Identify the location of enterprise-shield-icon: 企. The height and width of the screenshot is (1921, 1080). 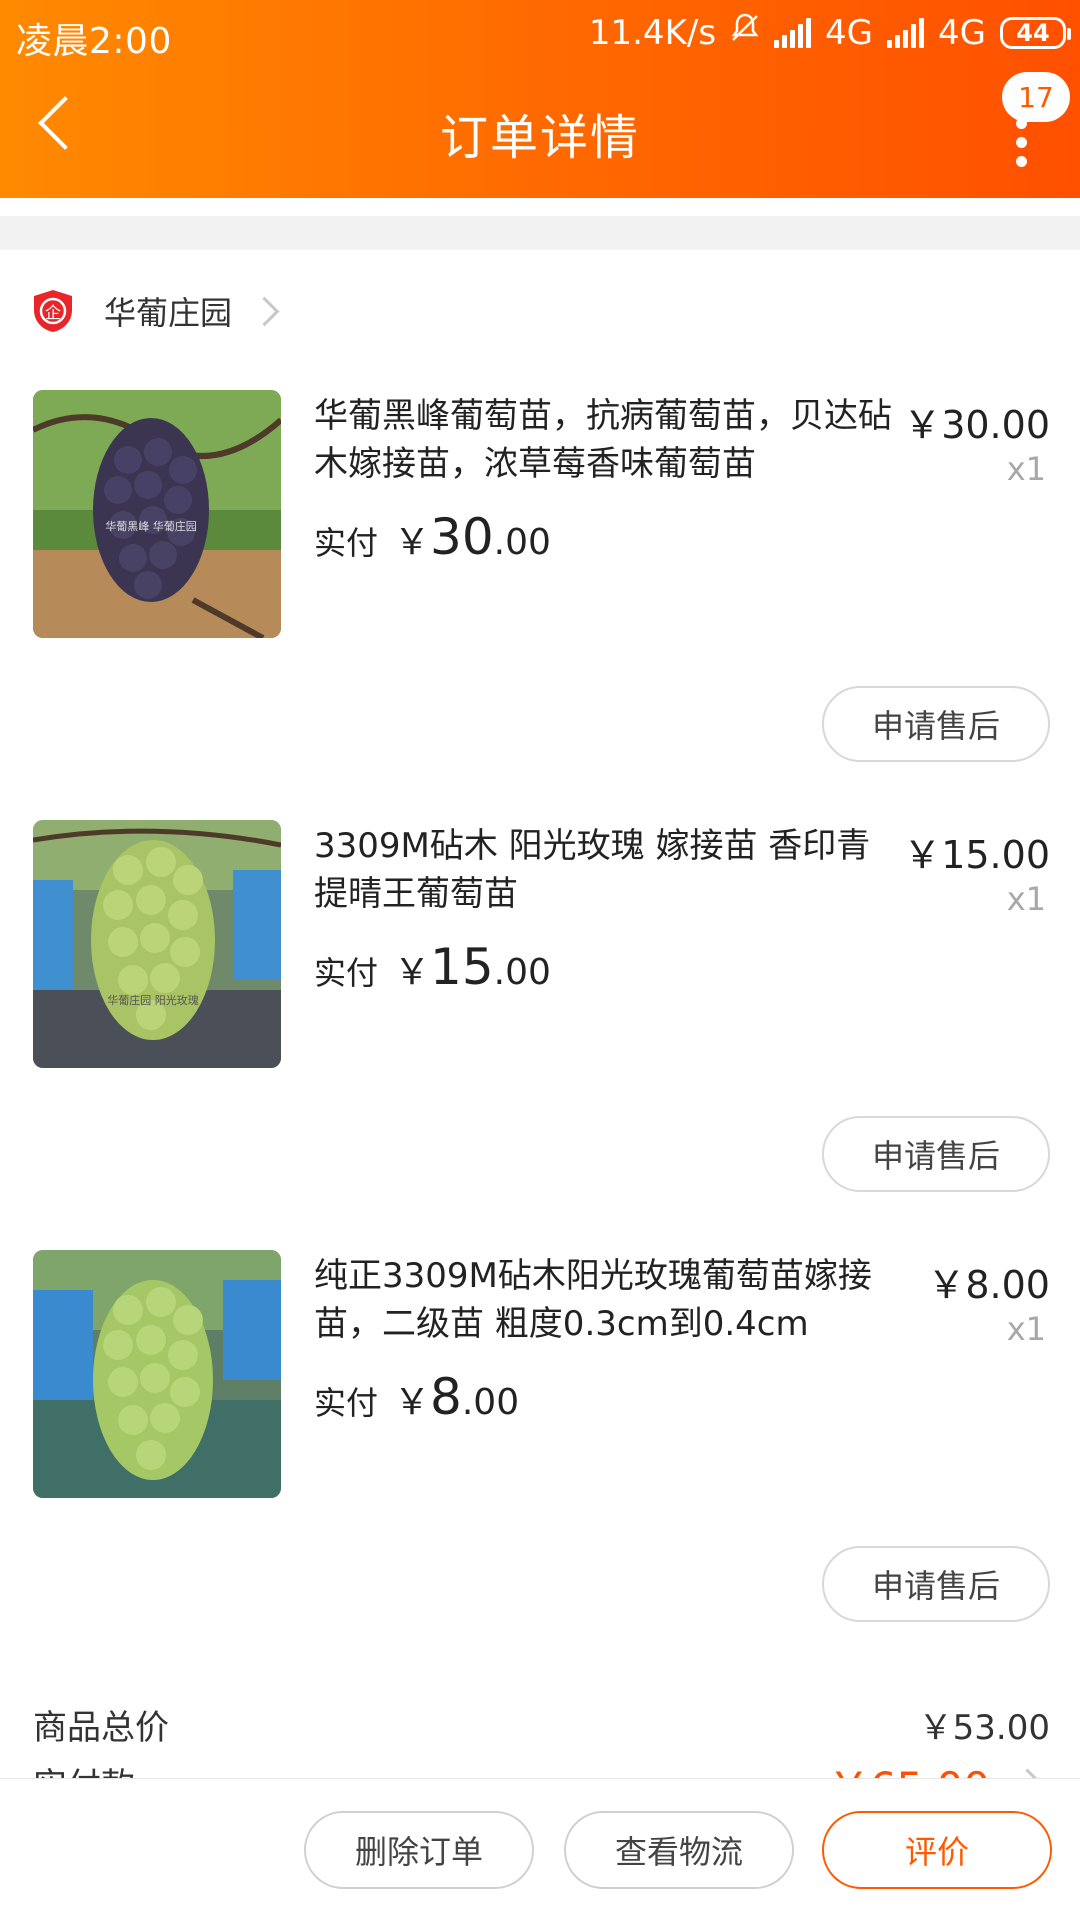
(53, 311).